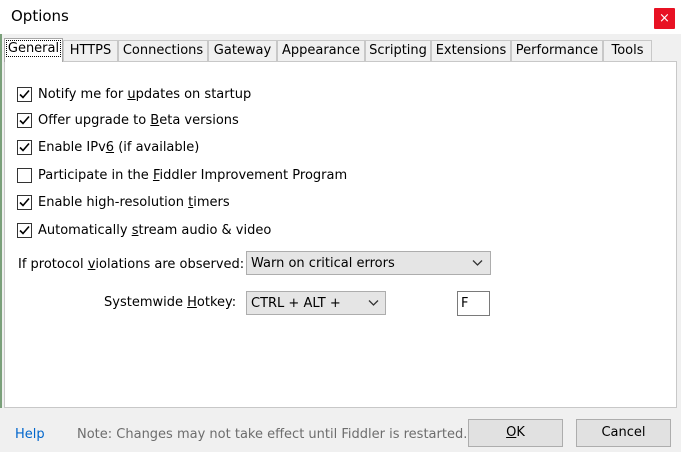 The image size is (681, 452). I want to click on tab-general: General, so click(33, 50).